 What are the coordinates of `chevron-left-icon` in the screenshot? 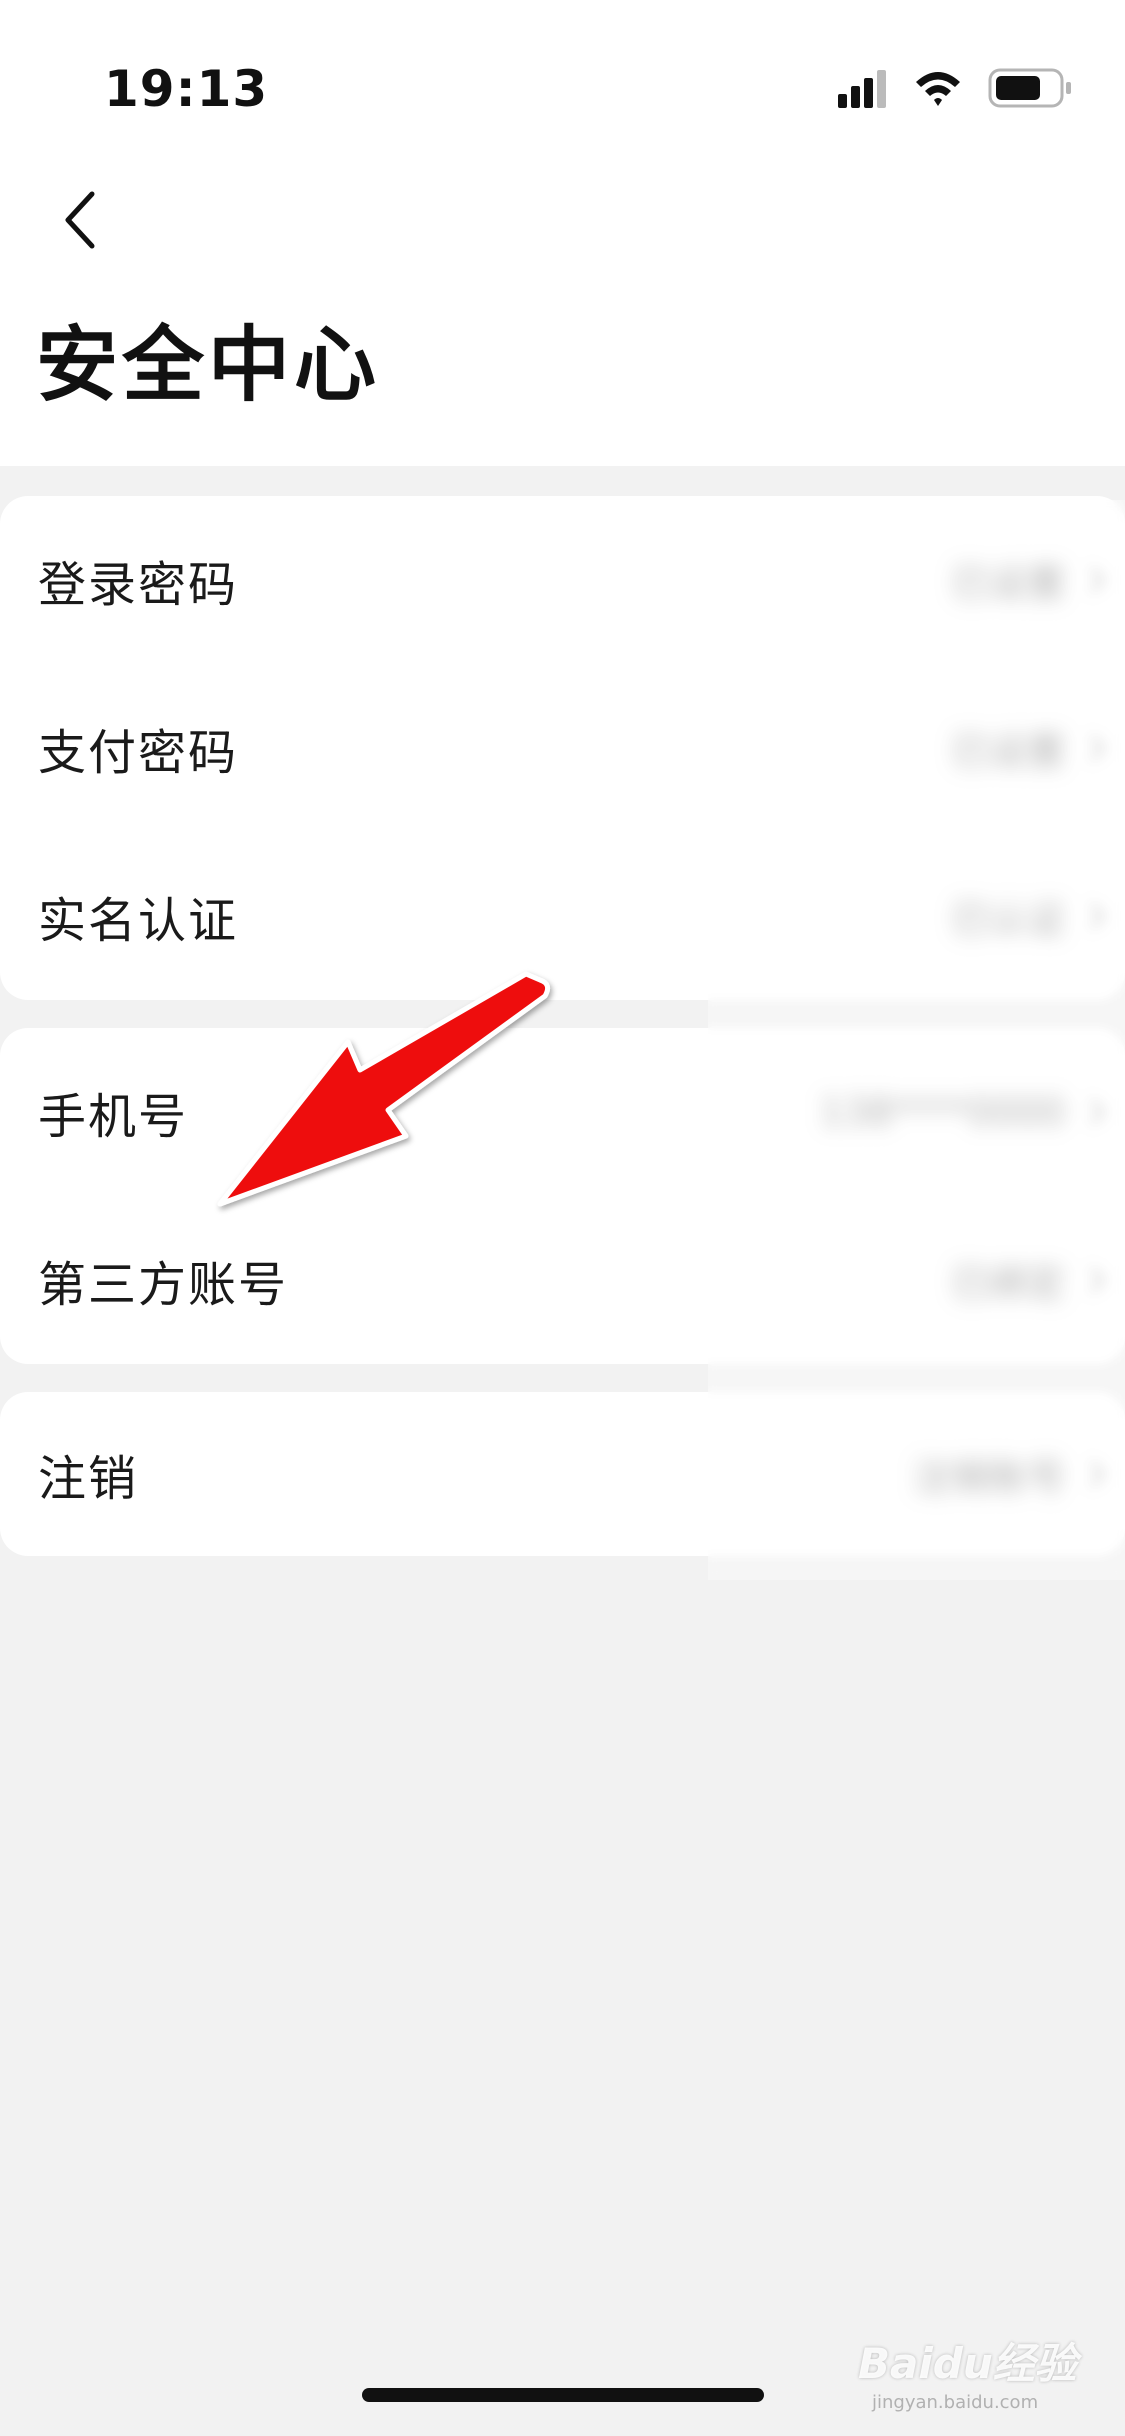 It's located at (80, 220).